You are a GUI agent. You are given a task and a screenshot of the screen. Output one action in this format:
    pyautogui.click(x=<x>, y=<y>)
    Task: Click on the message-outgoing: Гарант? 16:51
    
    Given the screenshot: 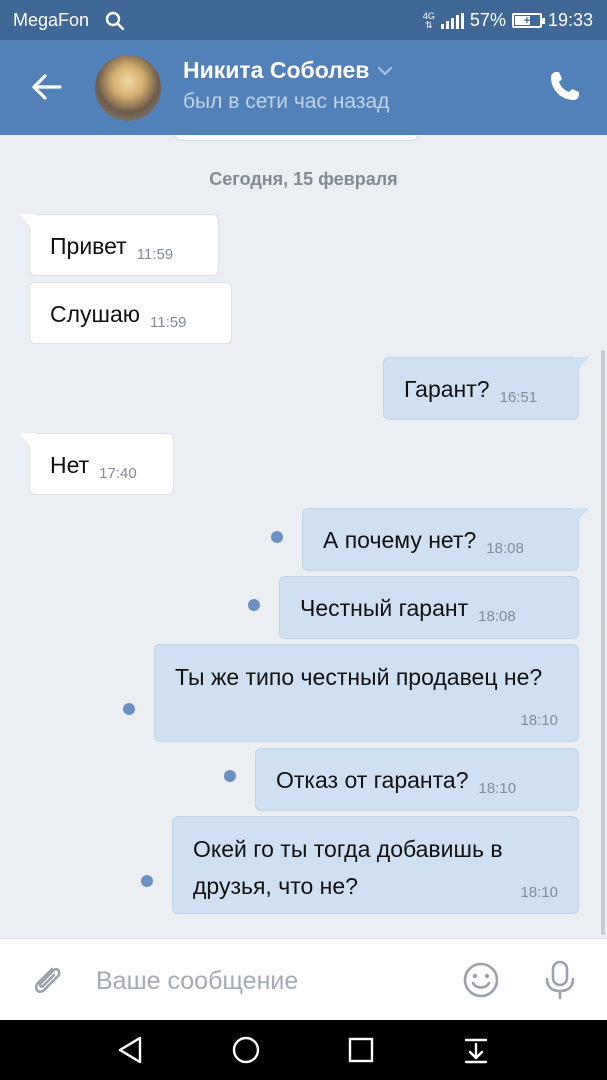 What is the action you would take?
    pyautogui.click(x=486, y=388)
    